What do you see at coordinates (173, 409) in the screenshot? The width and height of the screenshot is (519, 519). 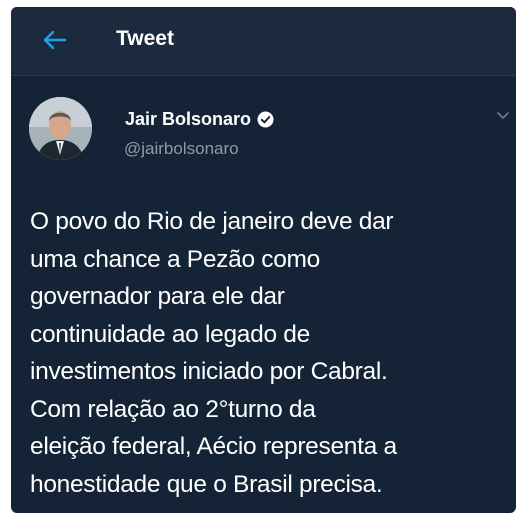 I see `tweet-text-line: Com relação ao 2°turno da` at bounding box center [173, 409].